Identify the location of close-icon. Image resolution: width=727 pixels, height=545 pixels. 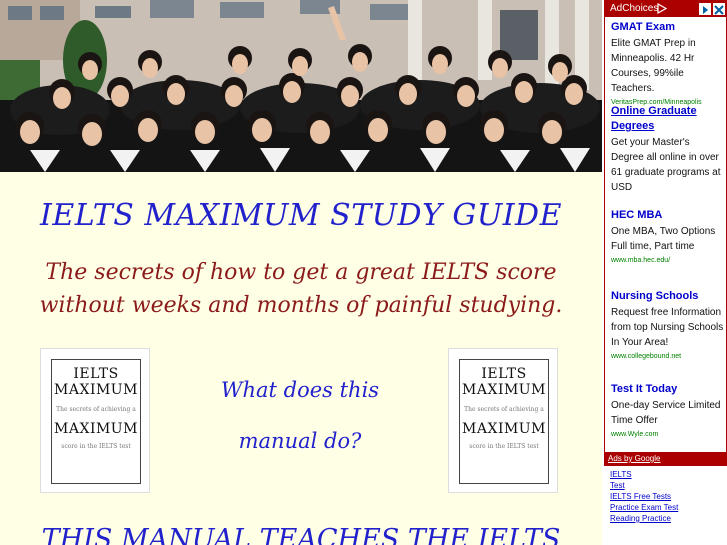
(719, 9).